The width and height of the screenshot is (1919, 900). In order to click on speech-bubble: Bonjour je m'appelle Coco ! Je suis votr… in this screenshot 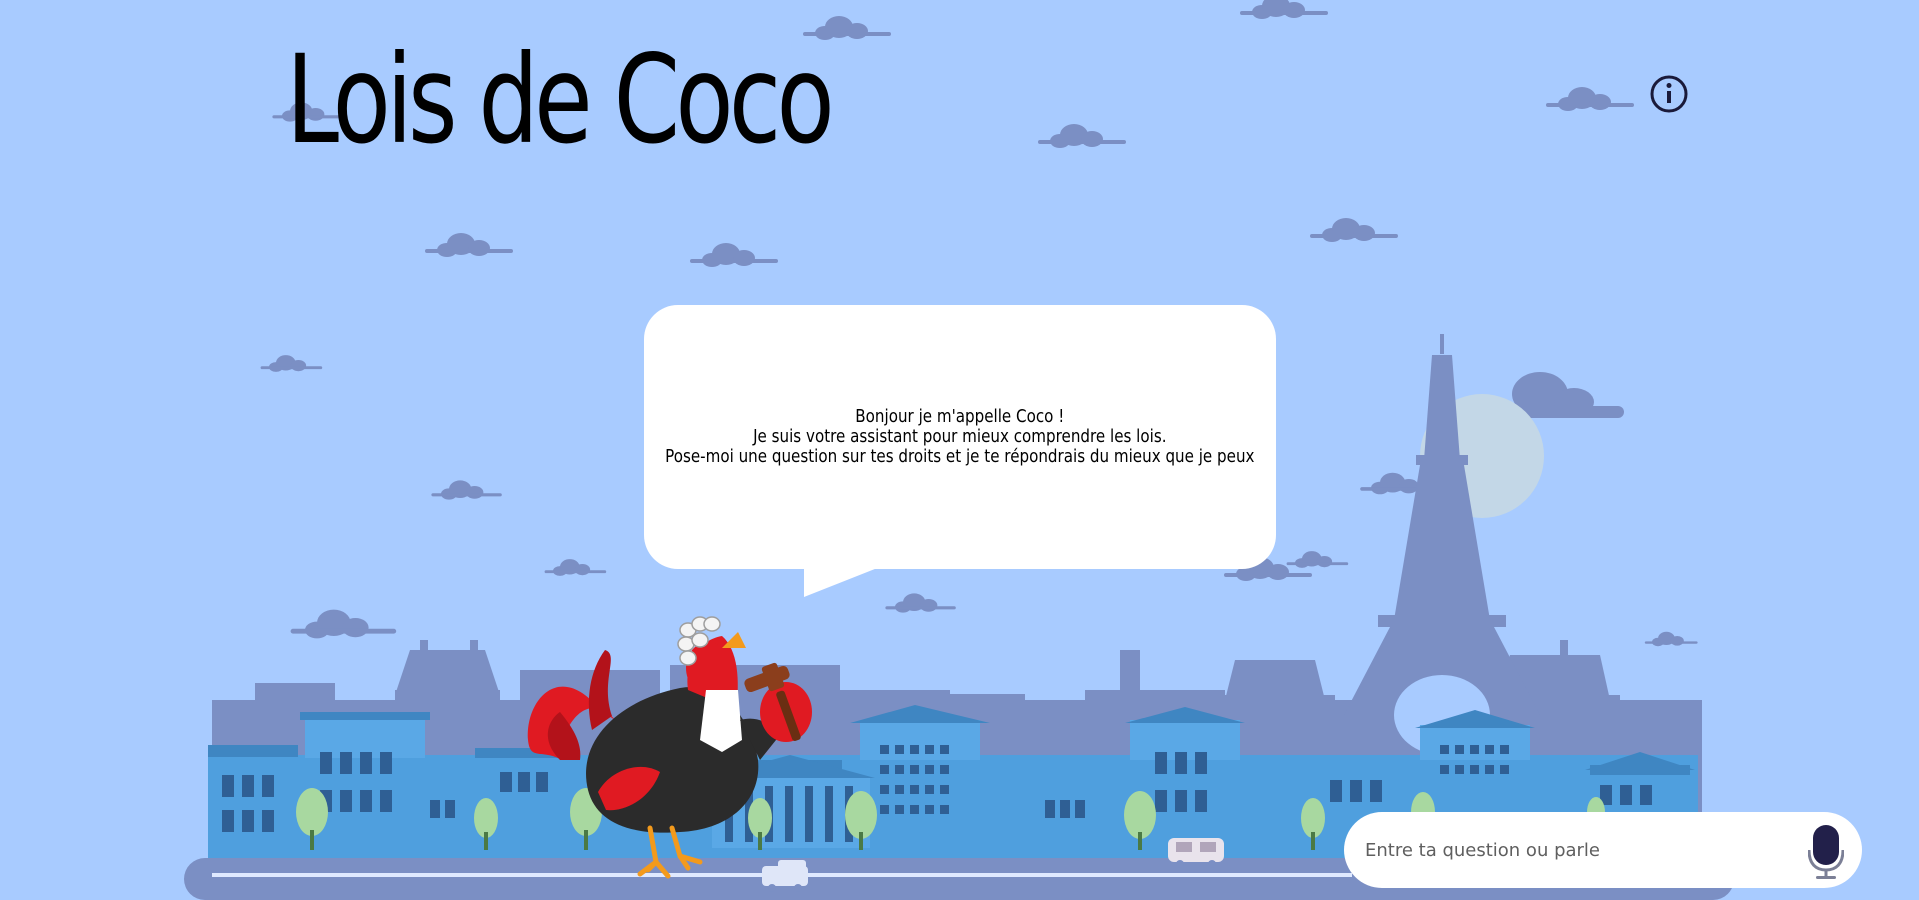, I will do `click(960, 437)`.